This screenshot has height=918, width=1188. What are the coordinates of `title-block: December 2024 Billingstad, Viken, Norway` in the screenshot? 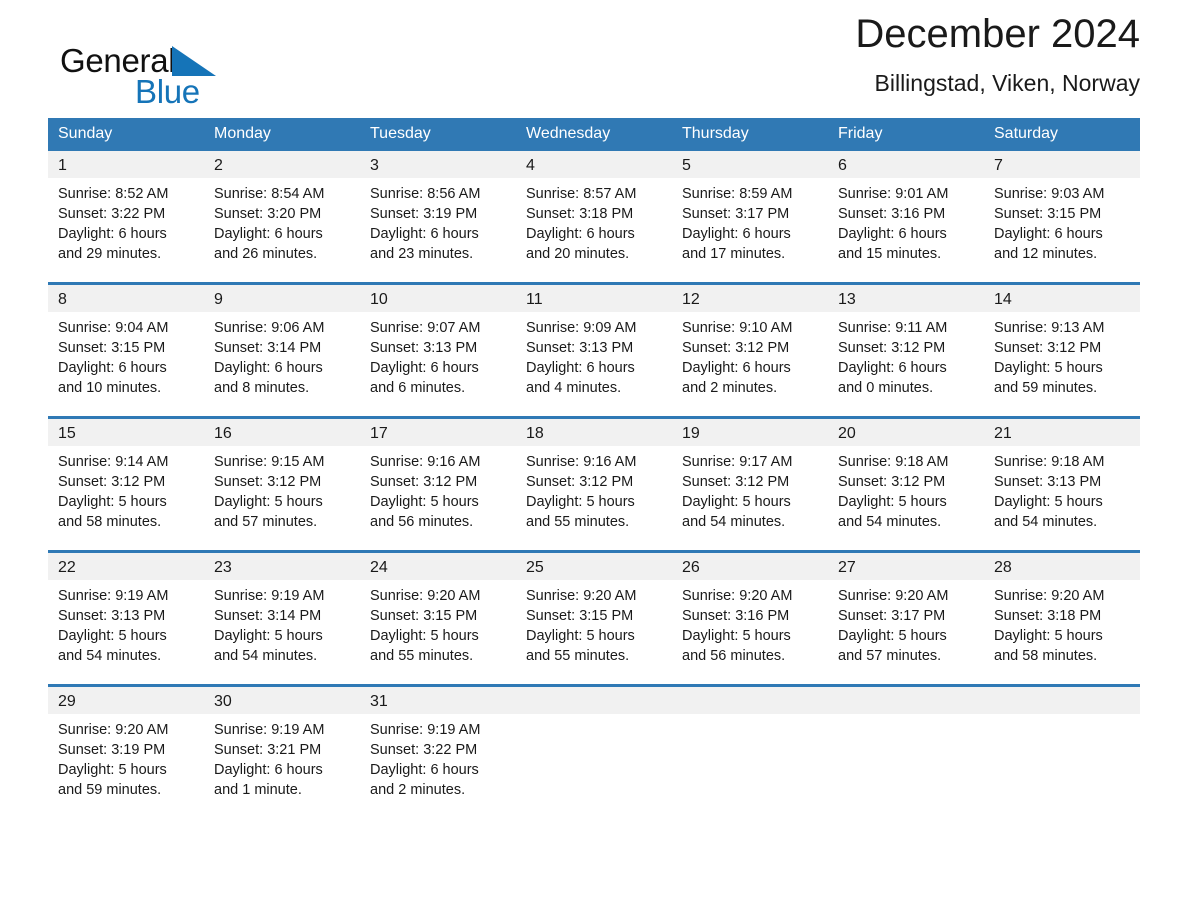 It's located at (997, 54).